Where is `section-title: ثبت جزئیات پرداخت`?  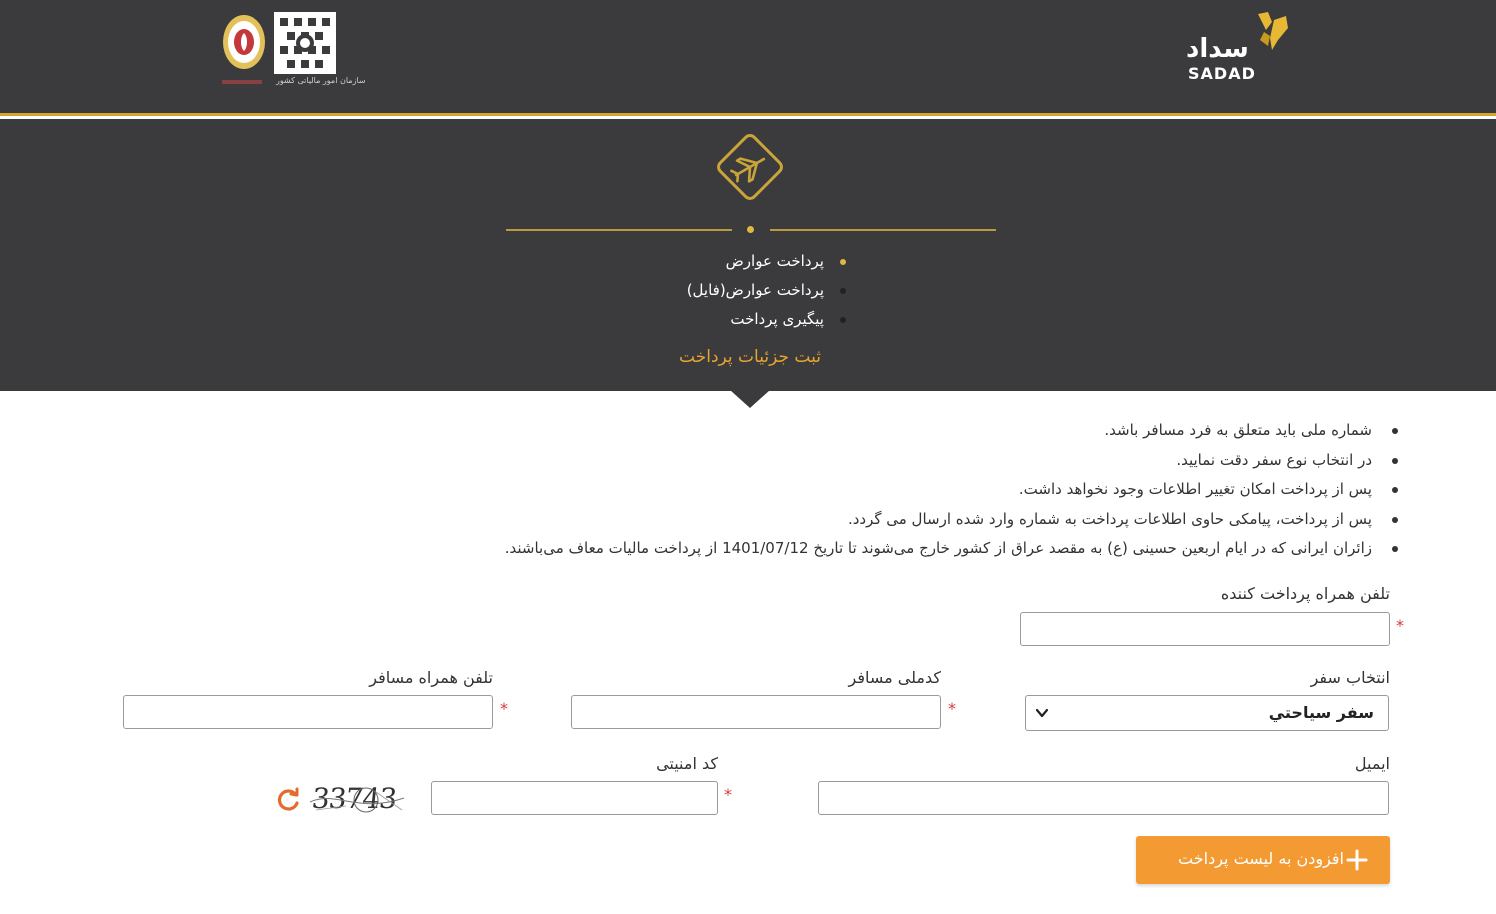
section-title: ثبت جزئیات پرداخت is located at coordinates (750, 357).